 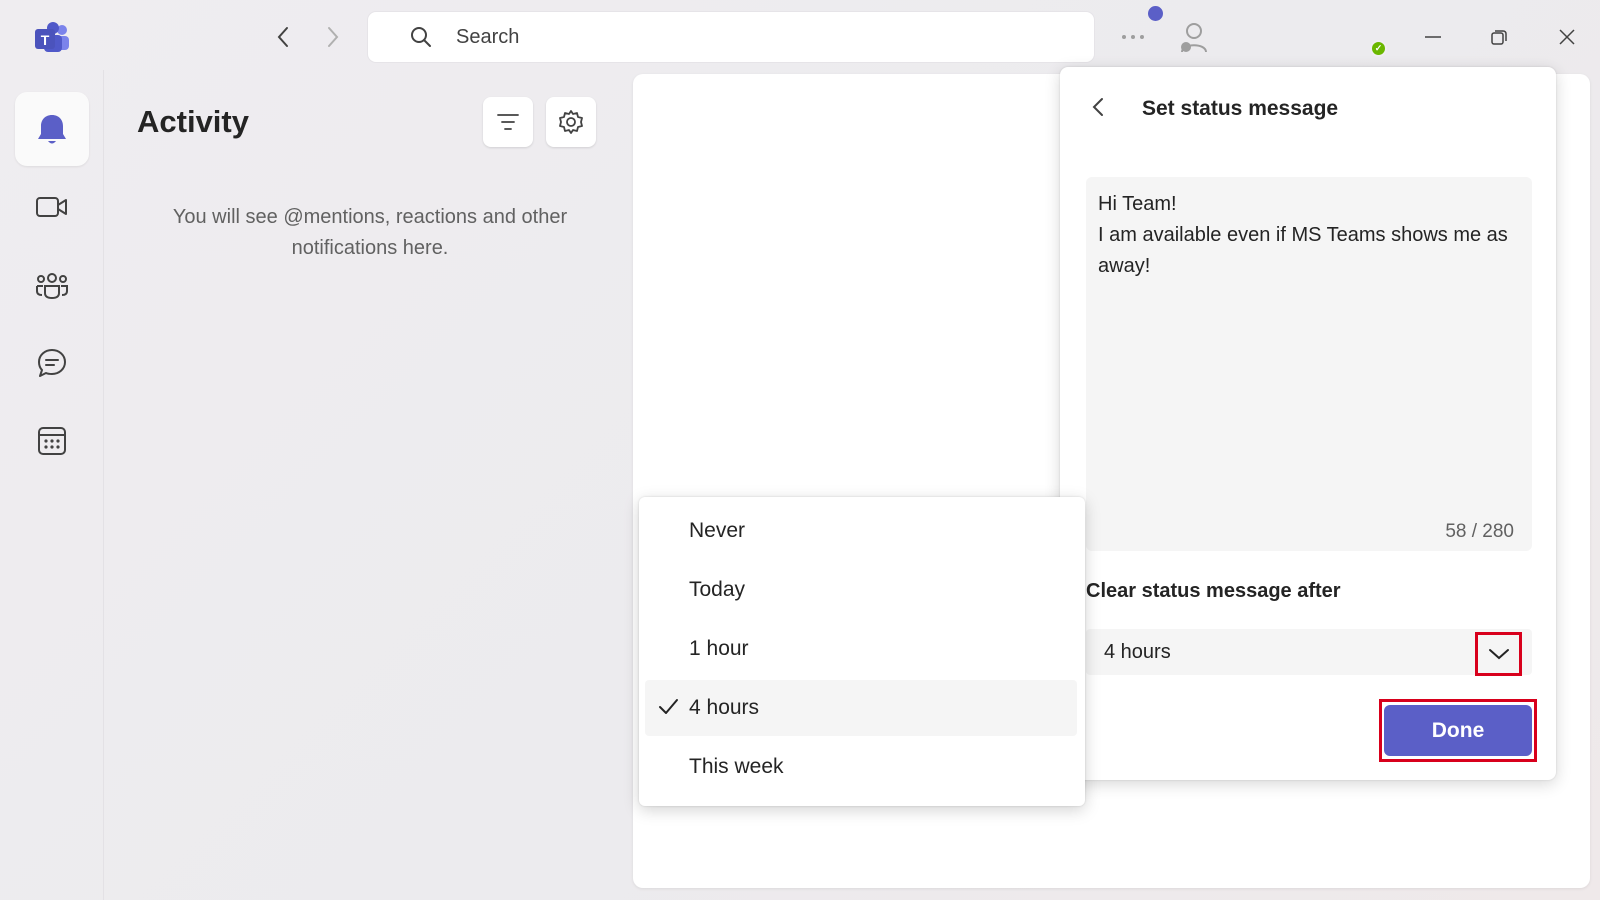 I want to click on more-icon, so click(x=1133, y=37).